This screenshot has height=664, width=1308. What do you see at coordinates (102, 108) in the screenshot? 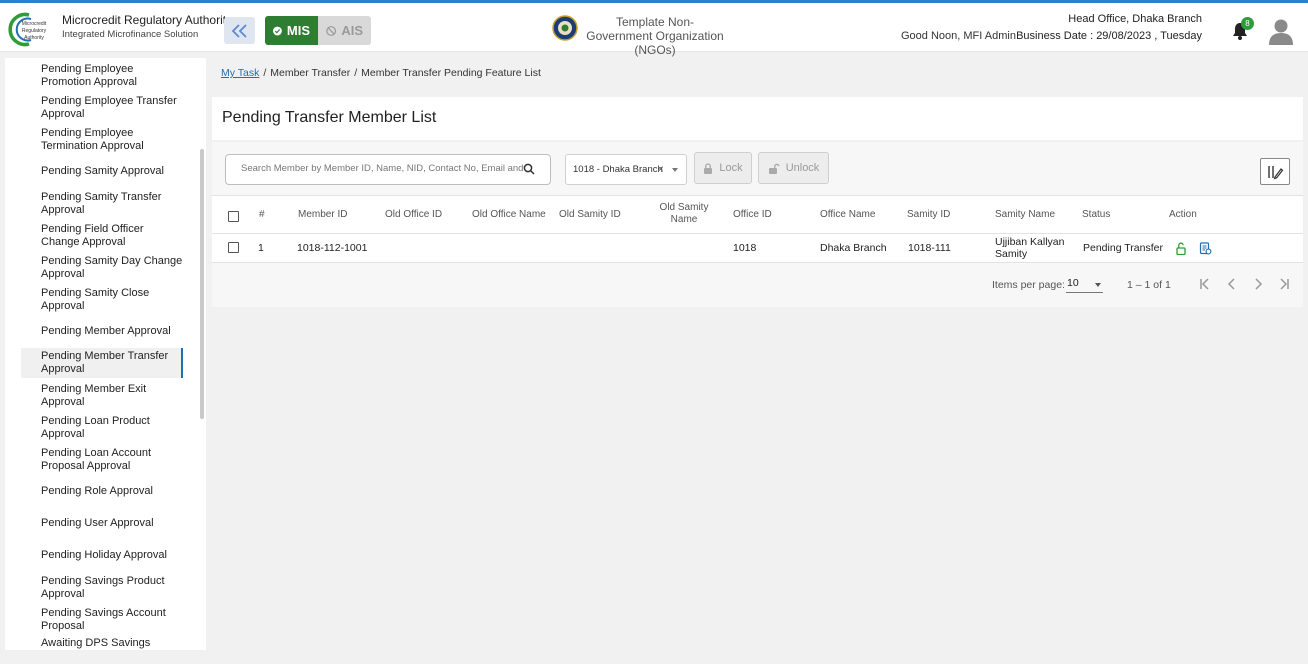
I see `sidebar-item-employee-transfer: Pending Employee Transfer Approval` at bounding box center [102, 108].